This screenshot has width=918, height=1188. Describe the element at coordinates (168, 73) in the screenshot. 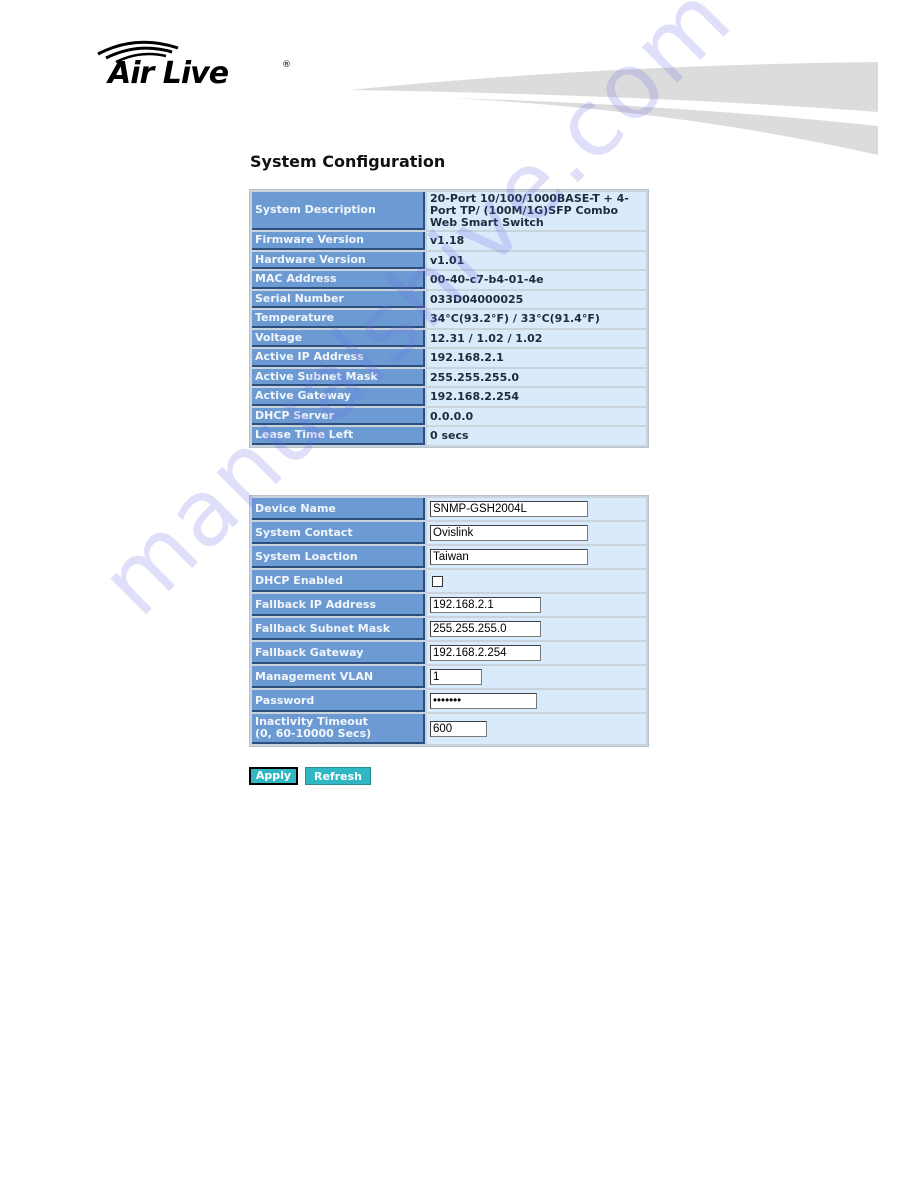

I see `logo-text: Air Live` at that location.